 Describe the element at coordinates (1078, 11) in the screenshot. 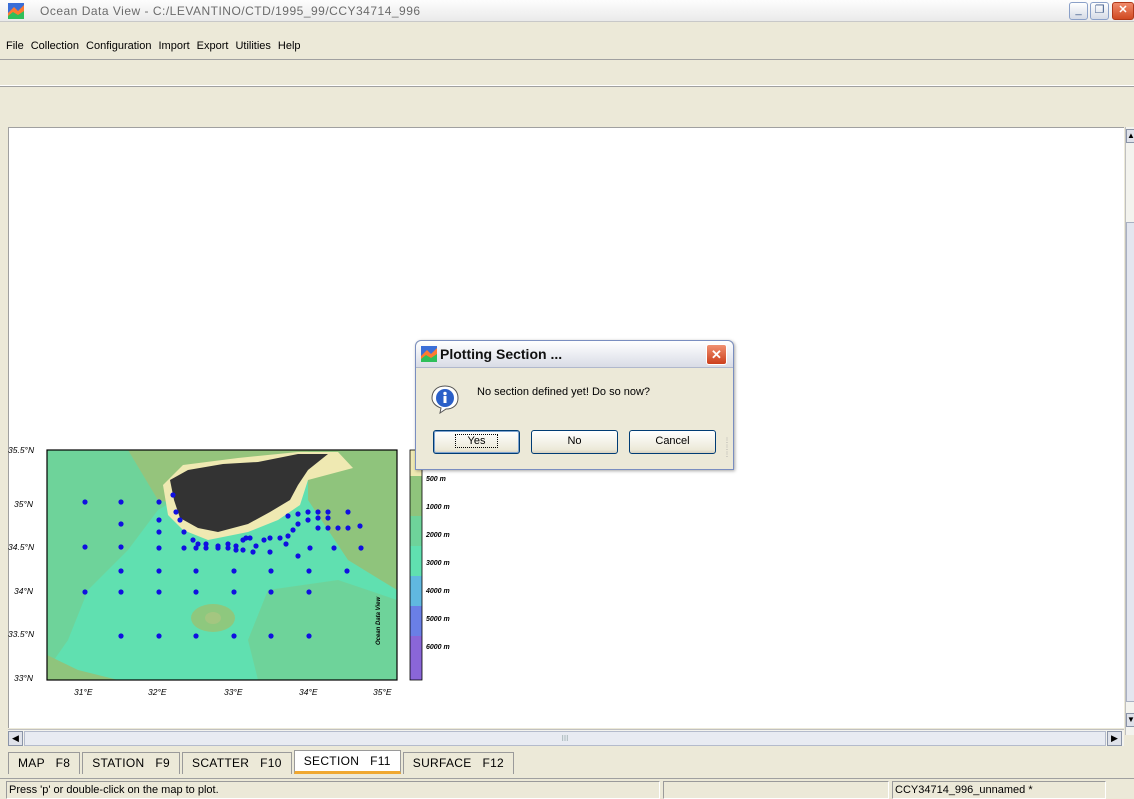

I see `minimize-button: _` at that location.